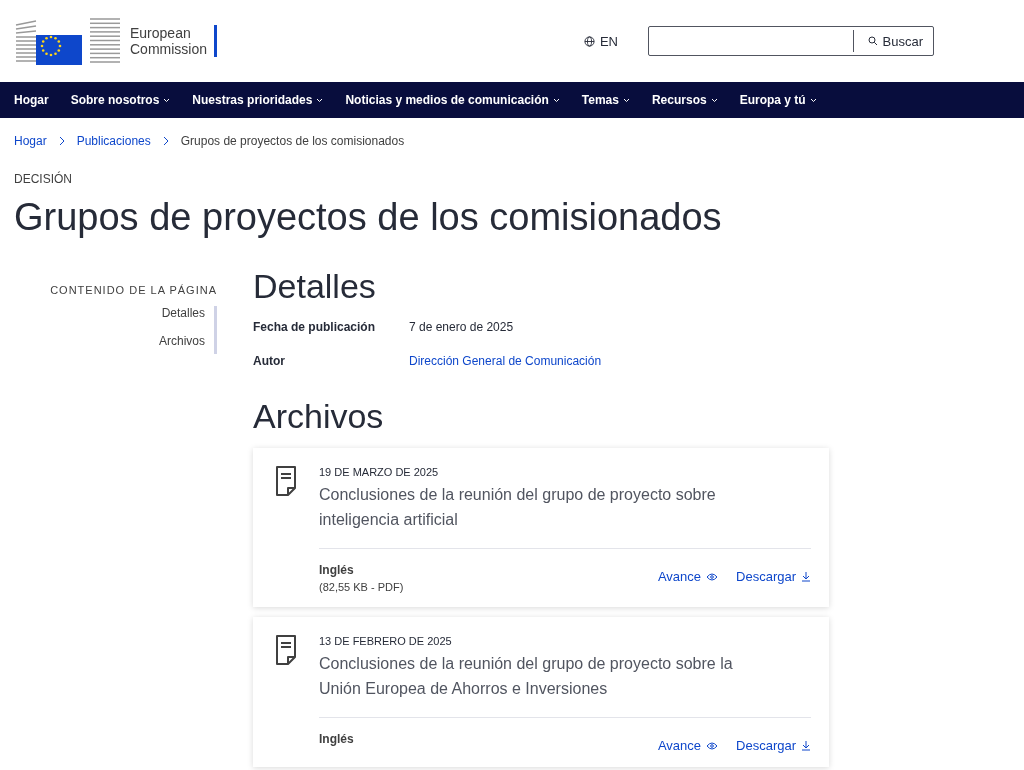  I want to click on globe-icon, so click(589, 41).